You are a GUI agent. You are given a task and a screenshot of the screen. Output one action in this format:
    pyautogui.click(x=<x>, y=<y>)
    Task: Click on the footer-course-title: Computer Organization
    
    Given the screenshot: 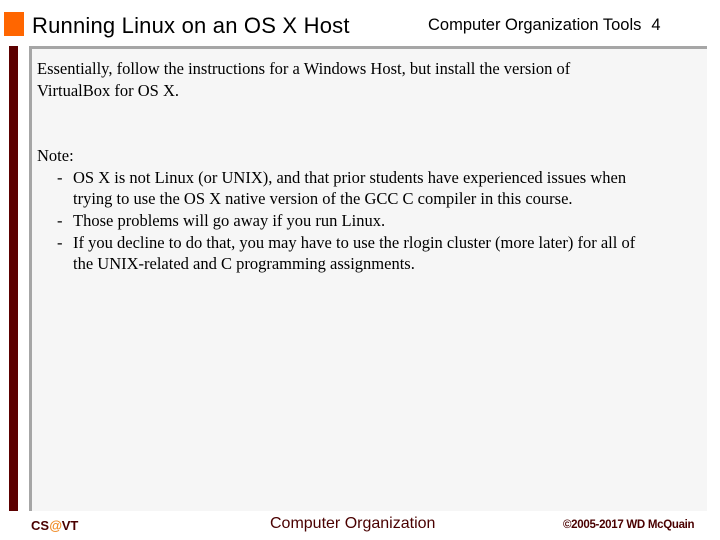 What is the action you would take?
    pyautogui.click(x=353, y=523)
    